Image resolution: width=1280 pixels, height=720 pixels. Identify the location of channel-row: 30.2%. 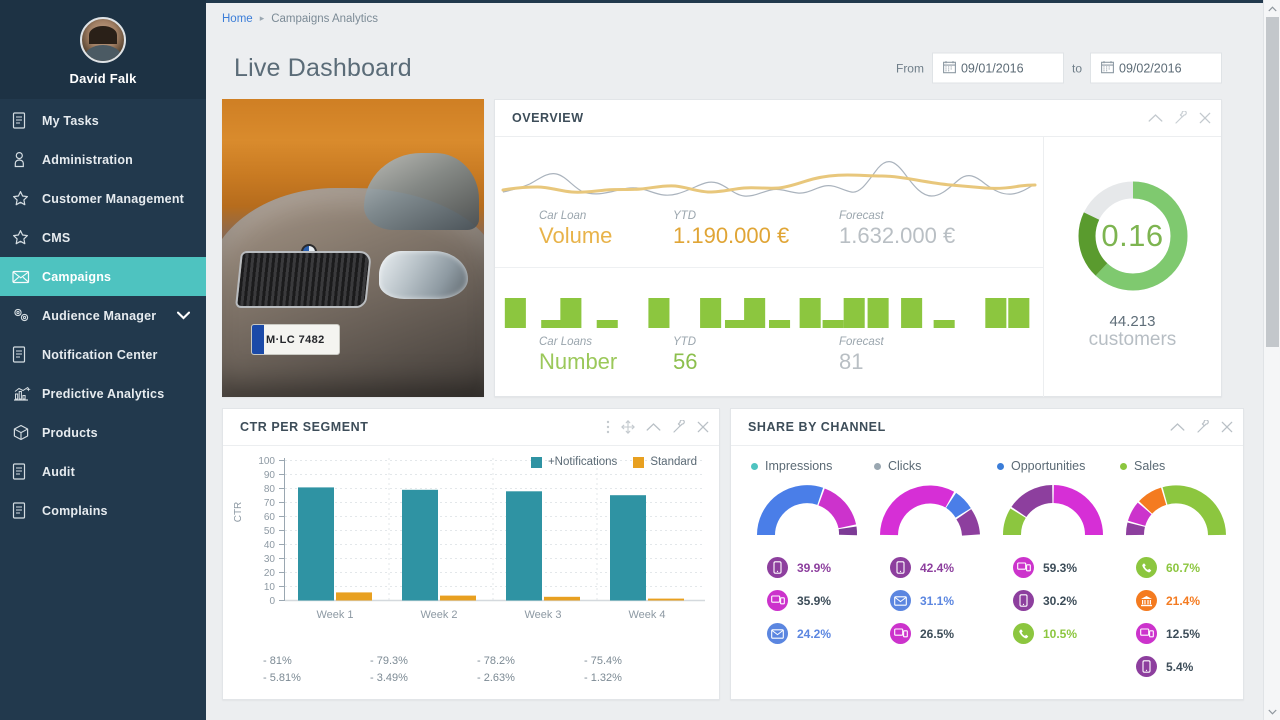
(1063, 600).